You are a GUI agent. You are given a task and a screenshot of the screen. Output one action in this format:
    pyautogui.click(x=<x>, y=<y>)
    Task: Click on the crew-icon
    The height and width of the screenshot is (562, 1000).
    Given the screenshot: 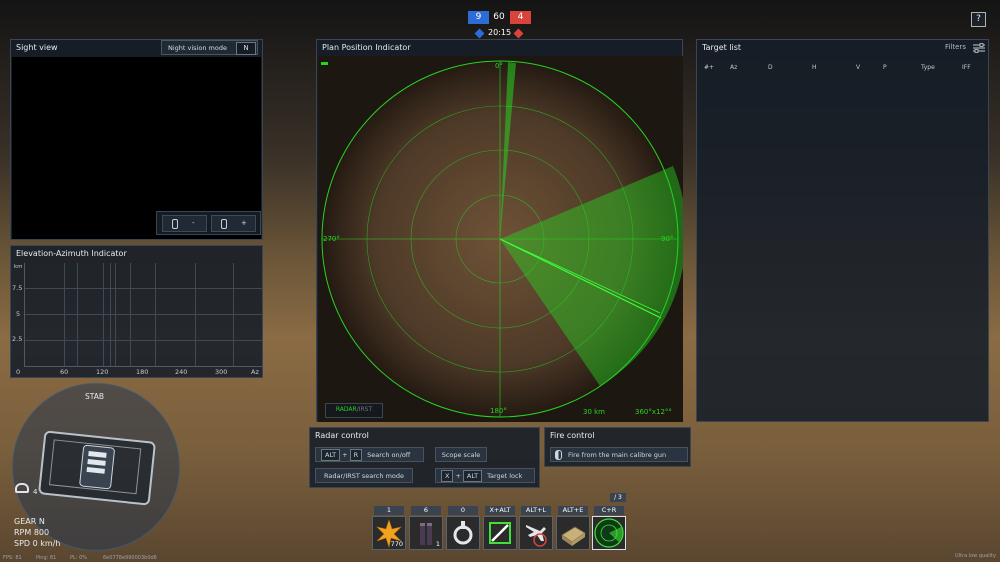 What is the action you would take?
    pyautogui.click(x=22, y=488)
    